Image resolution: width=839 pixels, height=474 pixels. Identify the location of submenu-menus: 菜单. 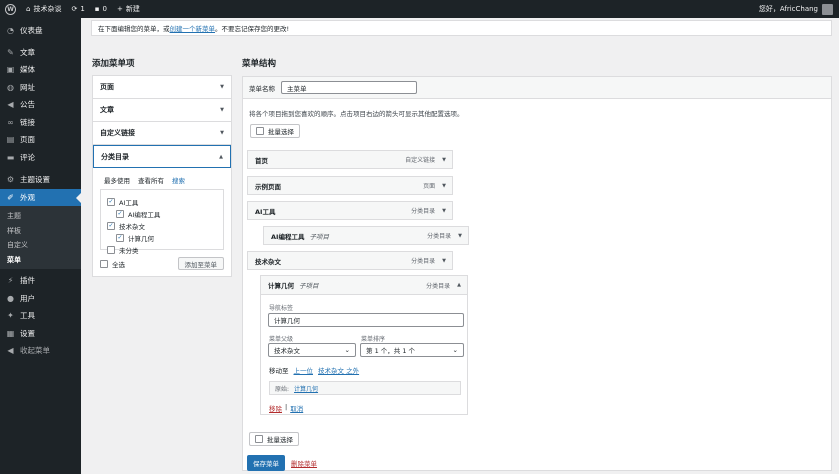
(40, 260).